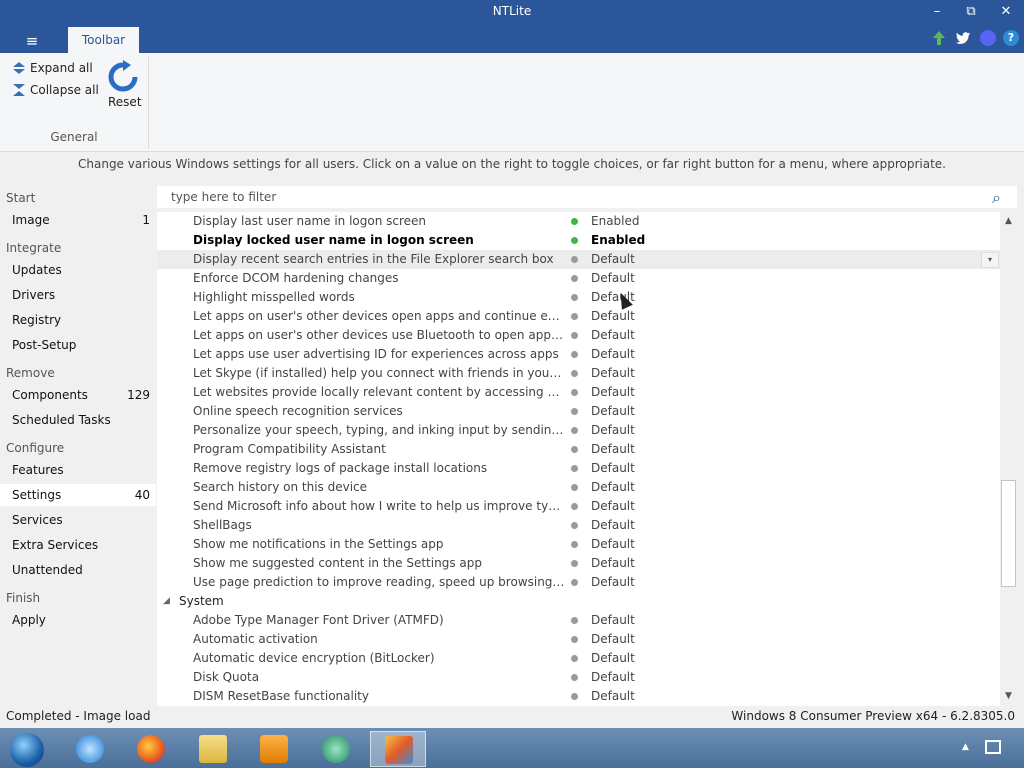 This screenshot has width=1024, height=768. Describe the element at coordinates (78, 345) in the screenshot. I see `sidebar-item-post-setup: Post-Setup` at that location.